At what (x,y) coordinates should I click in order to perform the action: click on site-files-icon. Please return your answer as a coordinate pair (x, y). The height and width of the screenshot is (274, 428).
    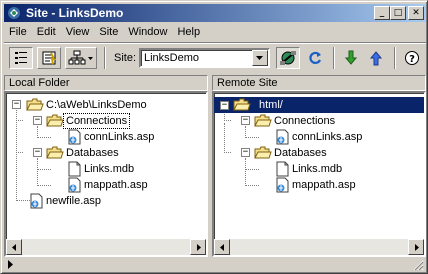
    Looking at the image, I should click on (21, 58).